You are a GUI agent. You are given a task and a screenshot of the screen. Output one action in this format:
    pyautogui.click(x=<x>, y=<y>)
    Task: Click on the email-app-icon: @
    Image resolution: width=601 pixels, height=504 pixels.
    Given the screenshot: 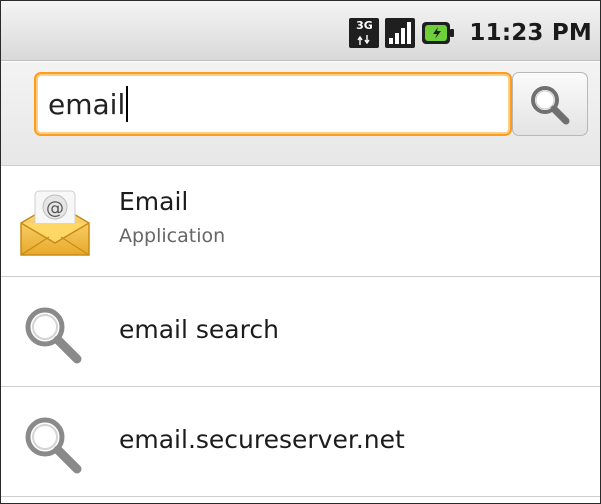 What is the action you would take?
    pyautogui.click(x=55, y=223)
    